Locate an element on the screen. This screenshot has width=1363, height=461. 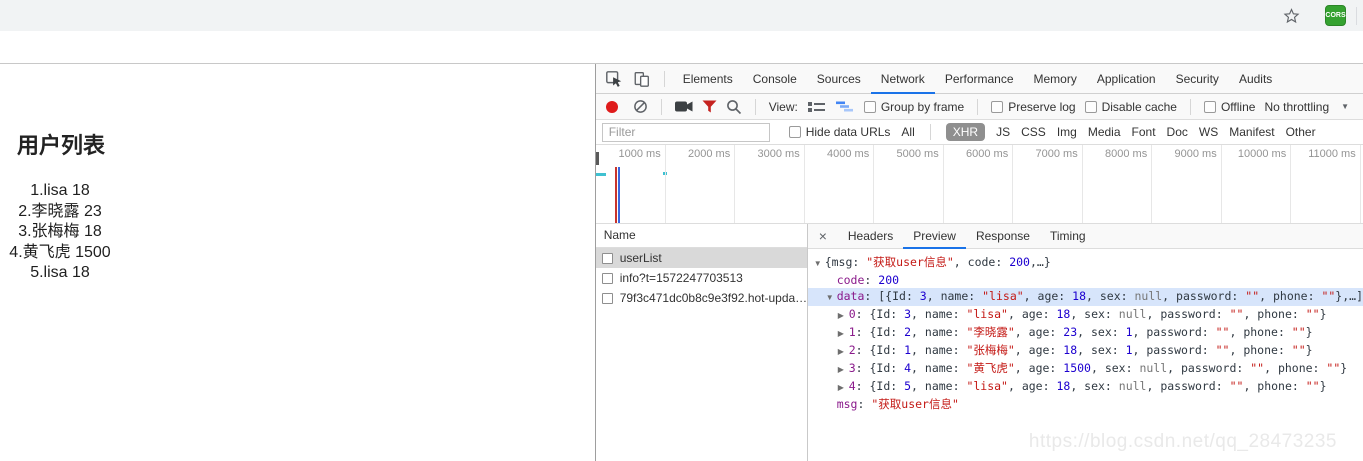
chevron-down-icon: ▼ is located at coordinates (1345, 106).